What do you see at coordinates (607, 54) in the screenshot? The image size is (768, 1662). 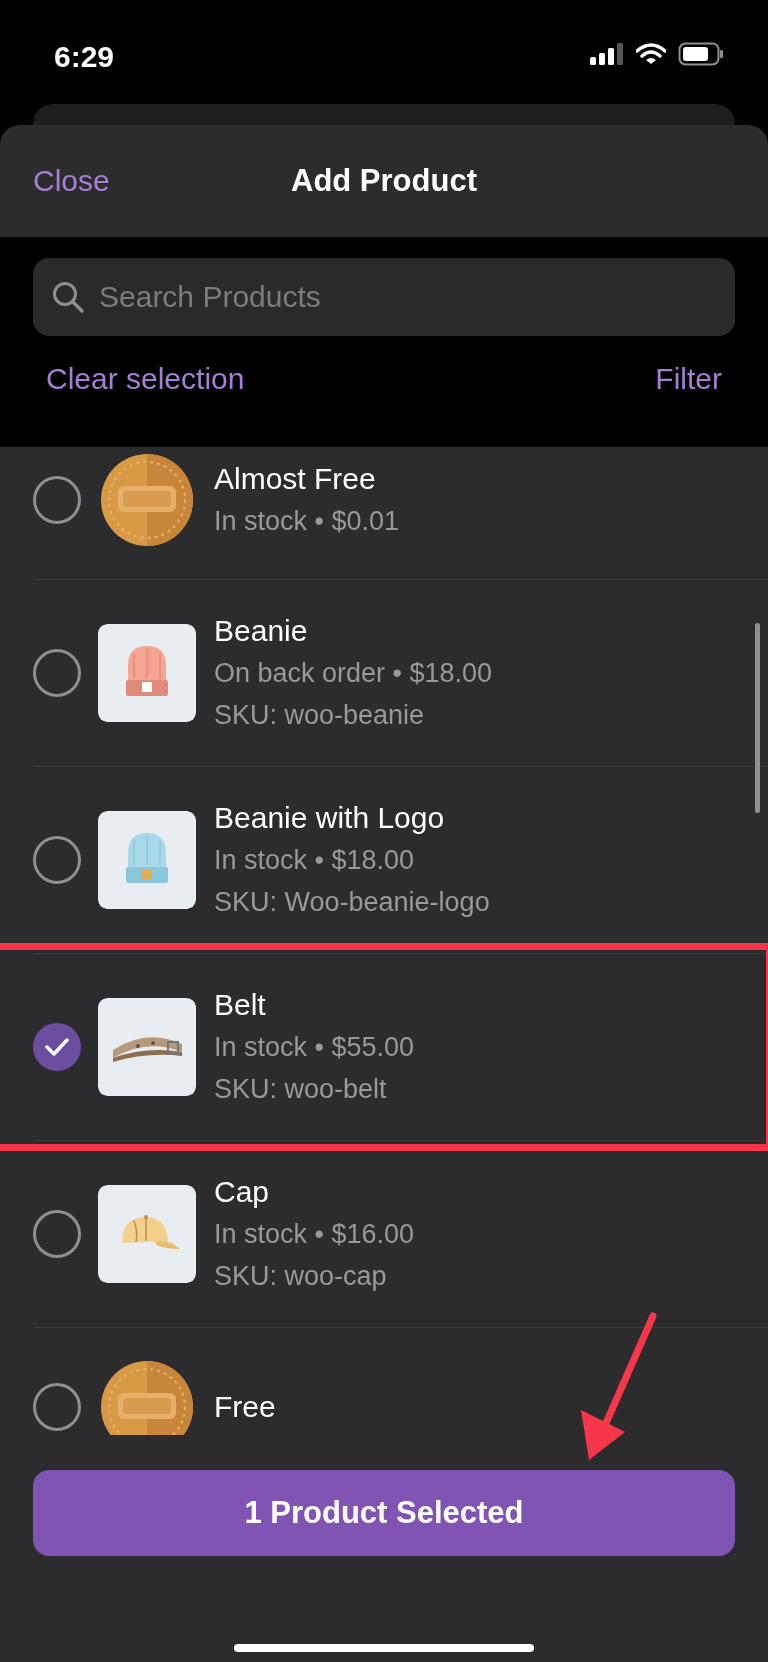 I see `signal-icon` at bounding box center [607, 54].